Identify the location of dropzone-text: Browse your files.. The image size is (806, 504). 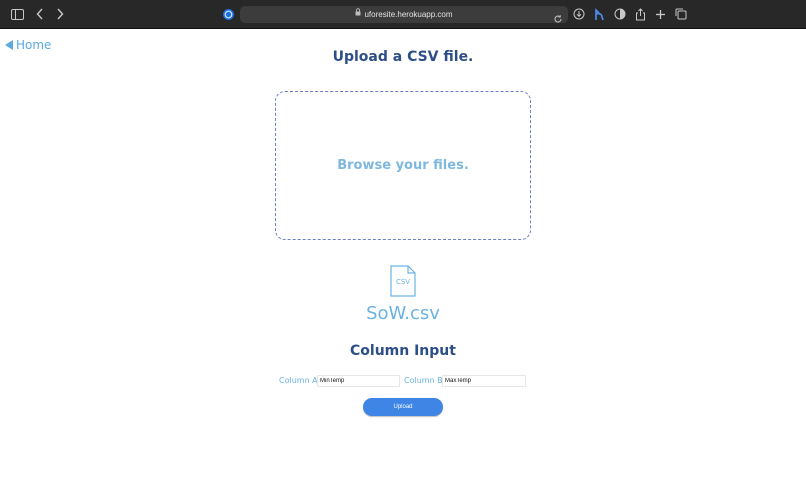
(403, 165).